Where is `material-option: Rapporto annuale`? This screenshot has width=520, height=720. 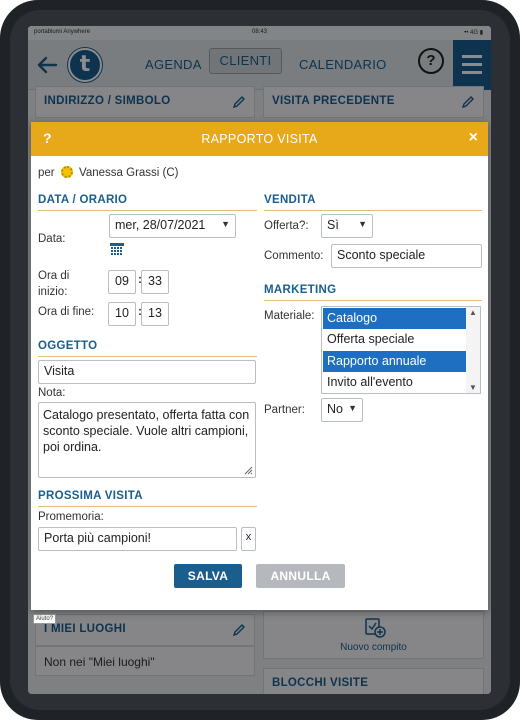 material-option: Rapporto annuale is located at coordinates (395, 361).